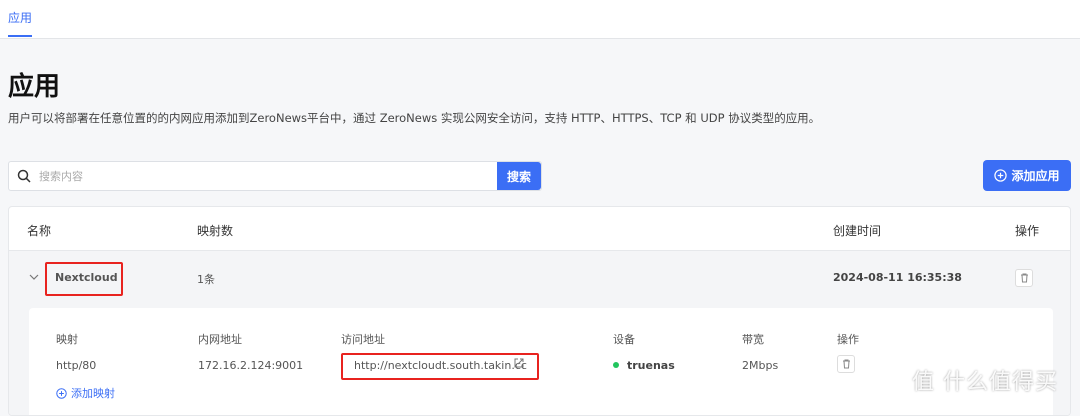  Describe the element at coordinates (616, 365) in the screenshot. I see `device-status-dot` at that location.